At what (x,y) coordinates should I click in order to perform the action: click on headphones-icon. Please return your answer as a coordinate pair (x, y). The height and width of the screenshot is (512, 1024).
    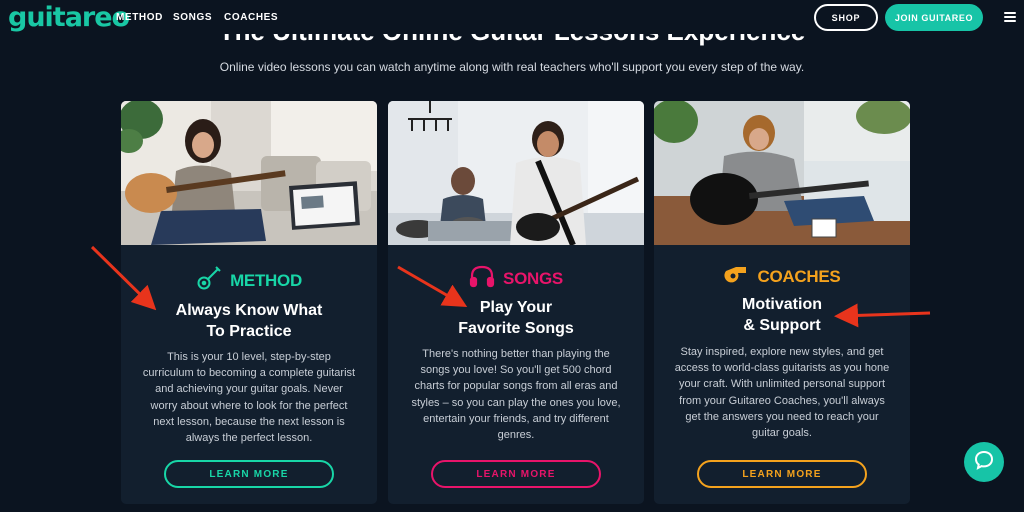
    Looking at the image, I should click on (482, 278).